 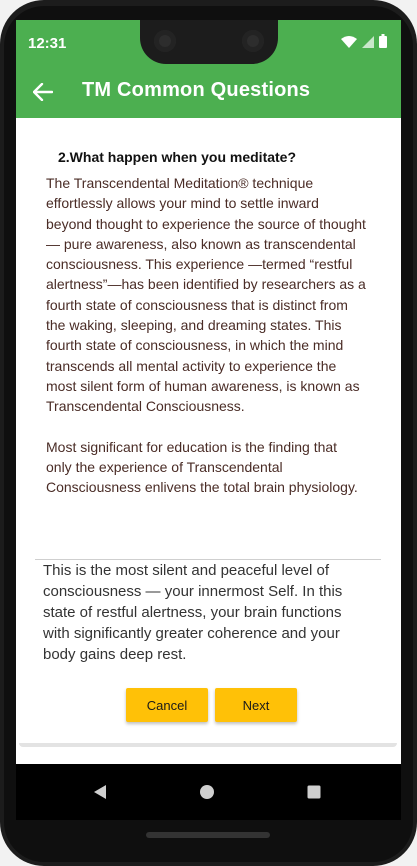 I want to click on arrow-back-icon, so click(x=43, y=92).